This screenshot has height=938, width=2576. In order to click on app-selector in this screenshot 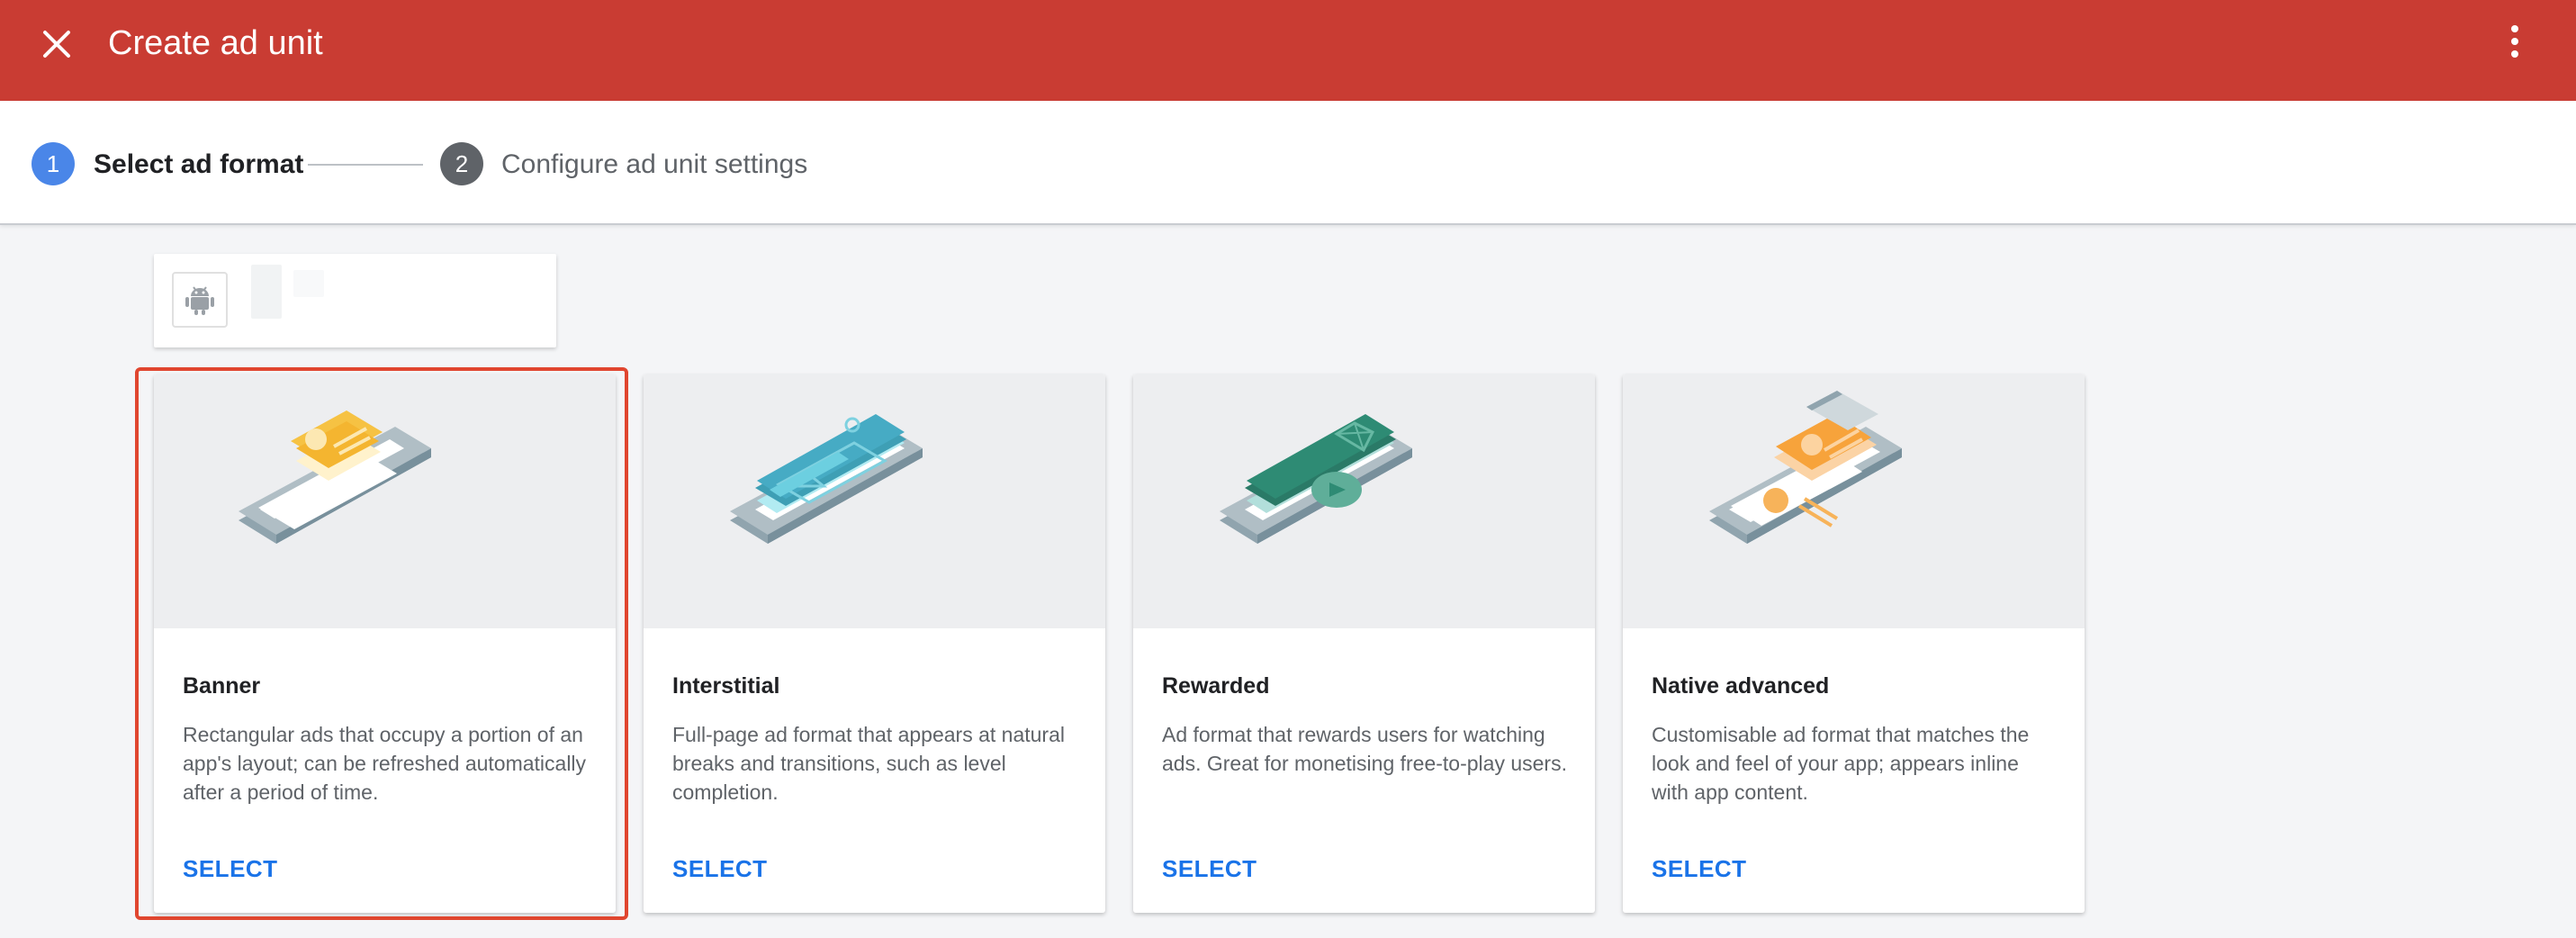, I will do `click(355, 300)`.